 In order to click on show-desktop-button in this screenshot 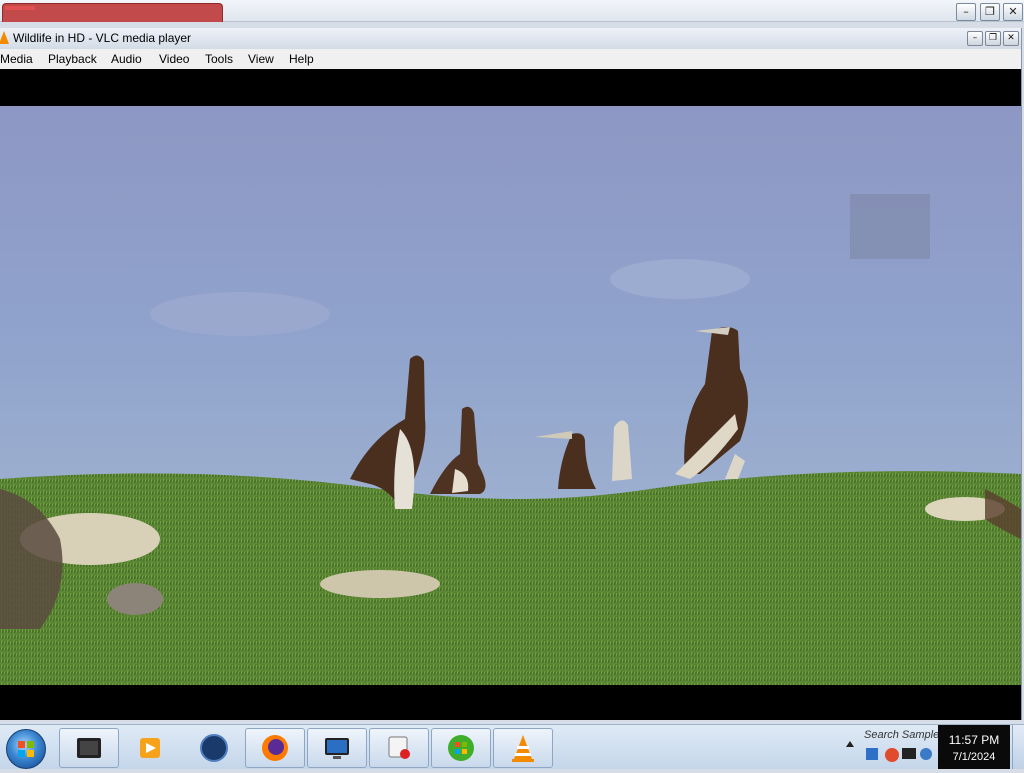, I will do `click(1018, 747)`.